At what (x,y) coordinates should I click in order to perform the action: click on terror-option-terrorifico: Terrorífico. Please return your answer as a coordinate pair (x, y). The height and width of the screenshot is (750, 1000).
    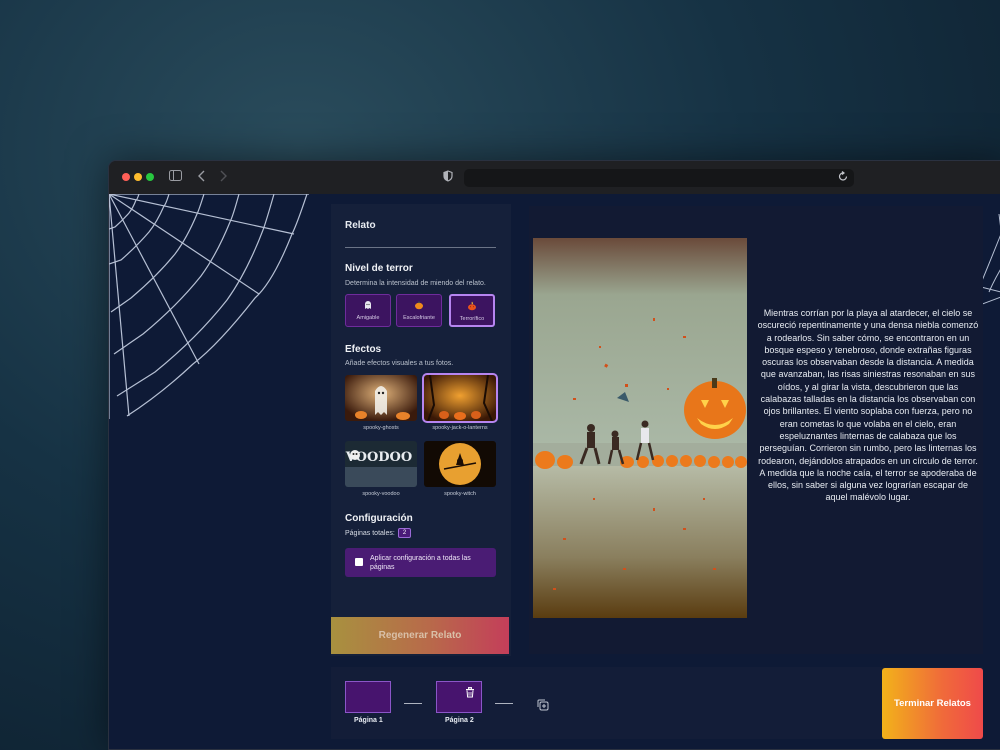
    Looking at the image, I should click on (472, 310).